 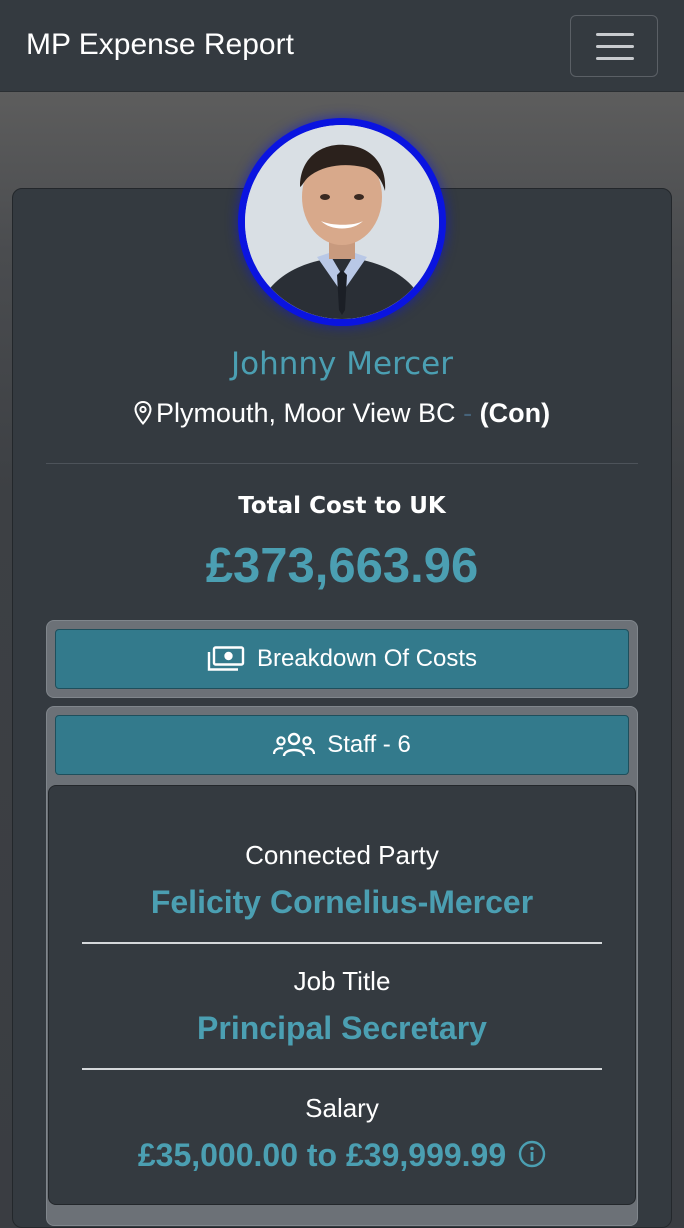 What do you see at coordinates (615, 34) in the screenshot?
I see `menu-icon` at bounding box center [615, 34].